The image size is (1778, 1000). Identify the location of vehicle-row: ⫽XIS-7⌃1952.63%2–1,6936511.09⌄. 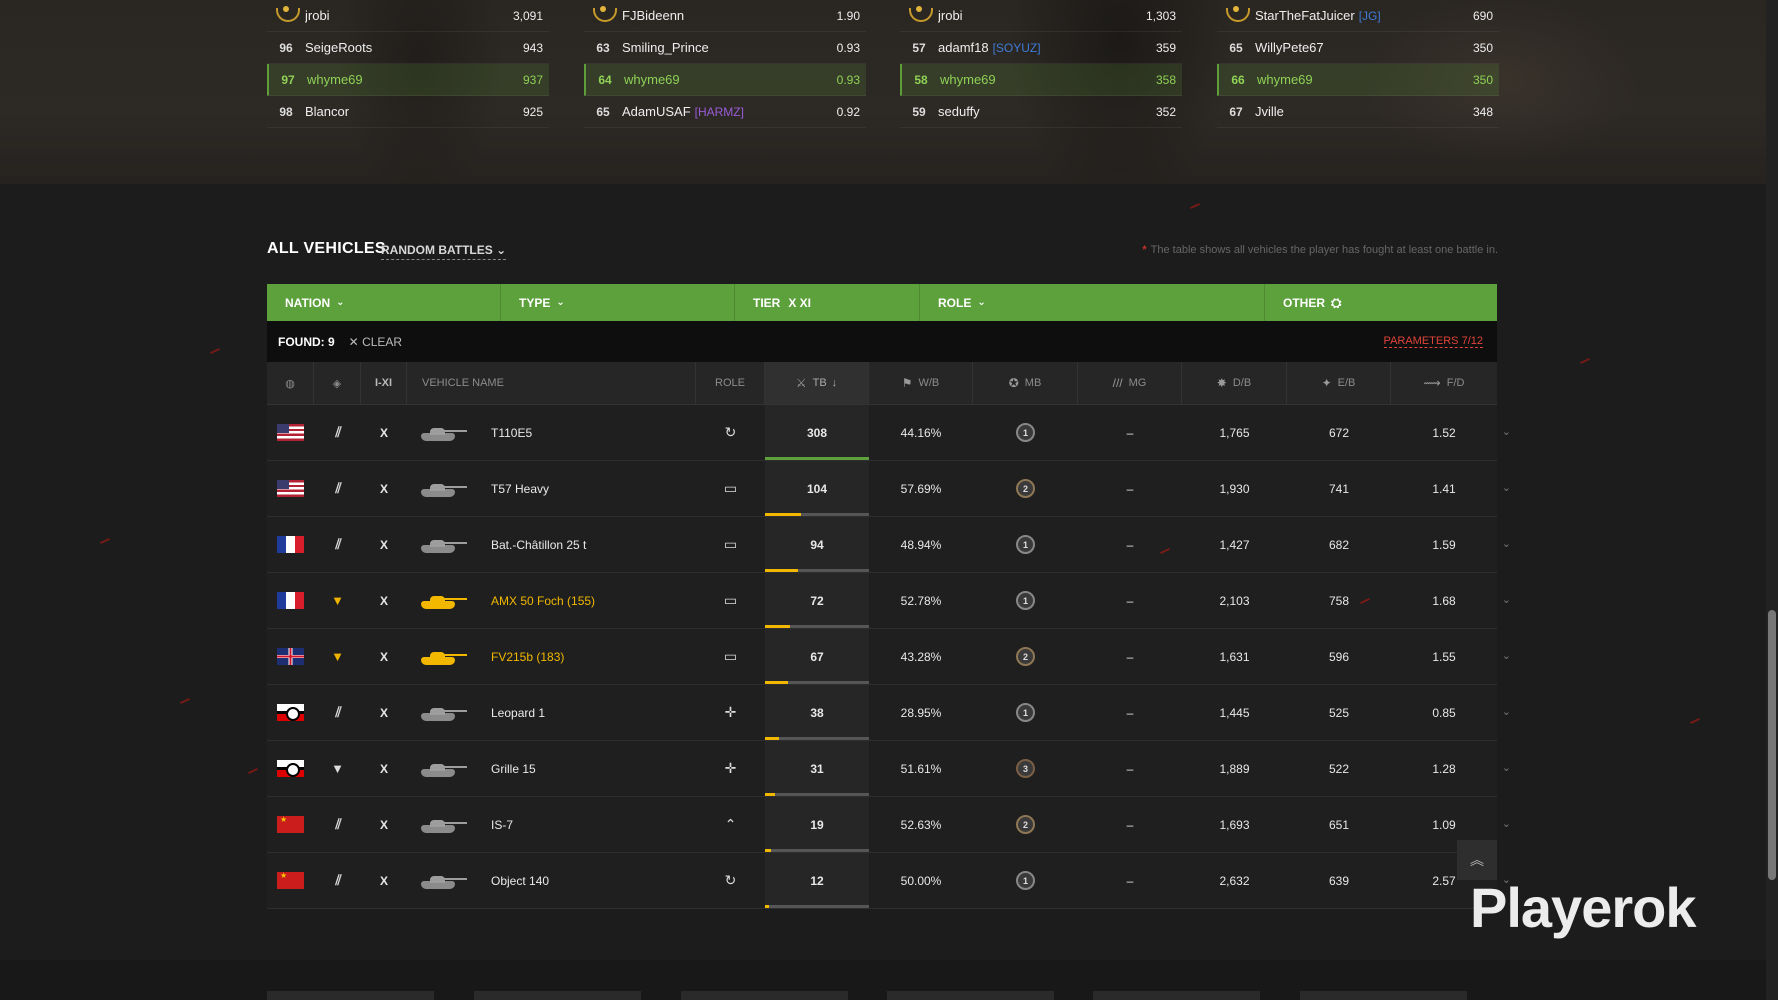
(889, 825).